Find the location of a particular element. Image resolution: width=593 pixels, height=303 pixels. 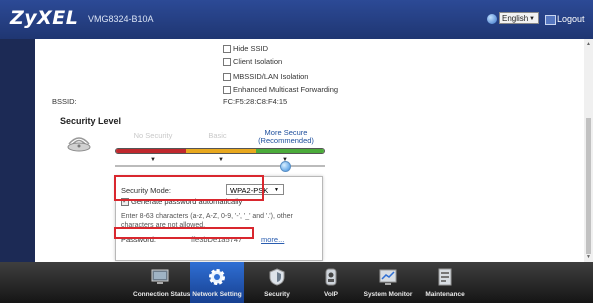

security-level-bar is located at coordinates (220, 151).